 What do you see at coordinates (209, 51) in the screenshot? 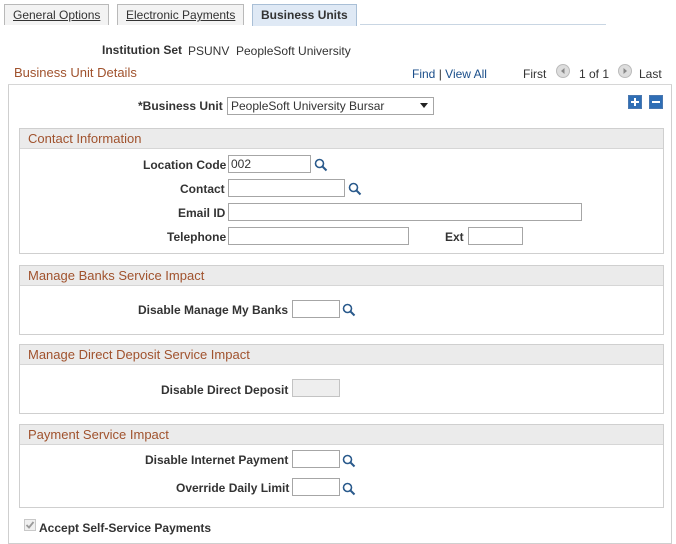
I see `institution-set-code: PSUNV` at bounding box center [209, 51].